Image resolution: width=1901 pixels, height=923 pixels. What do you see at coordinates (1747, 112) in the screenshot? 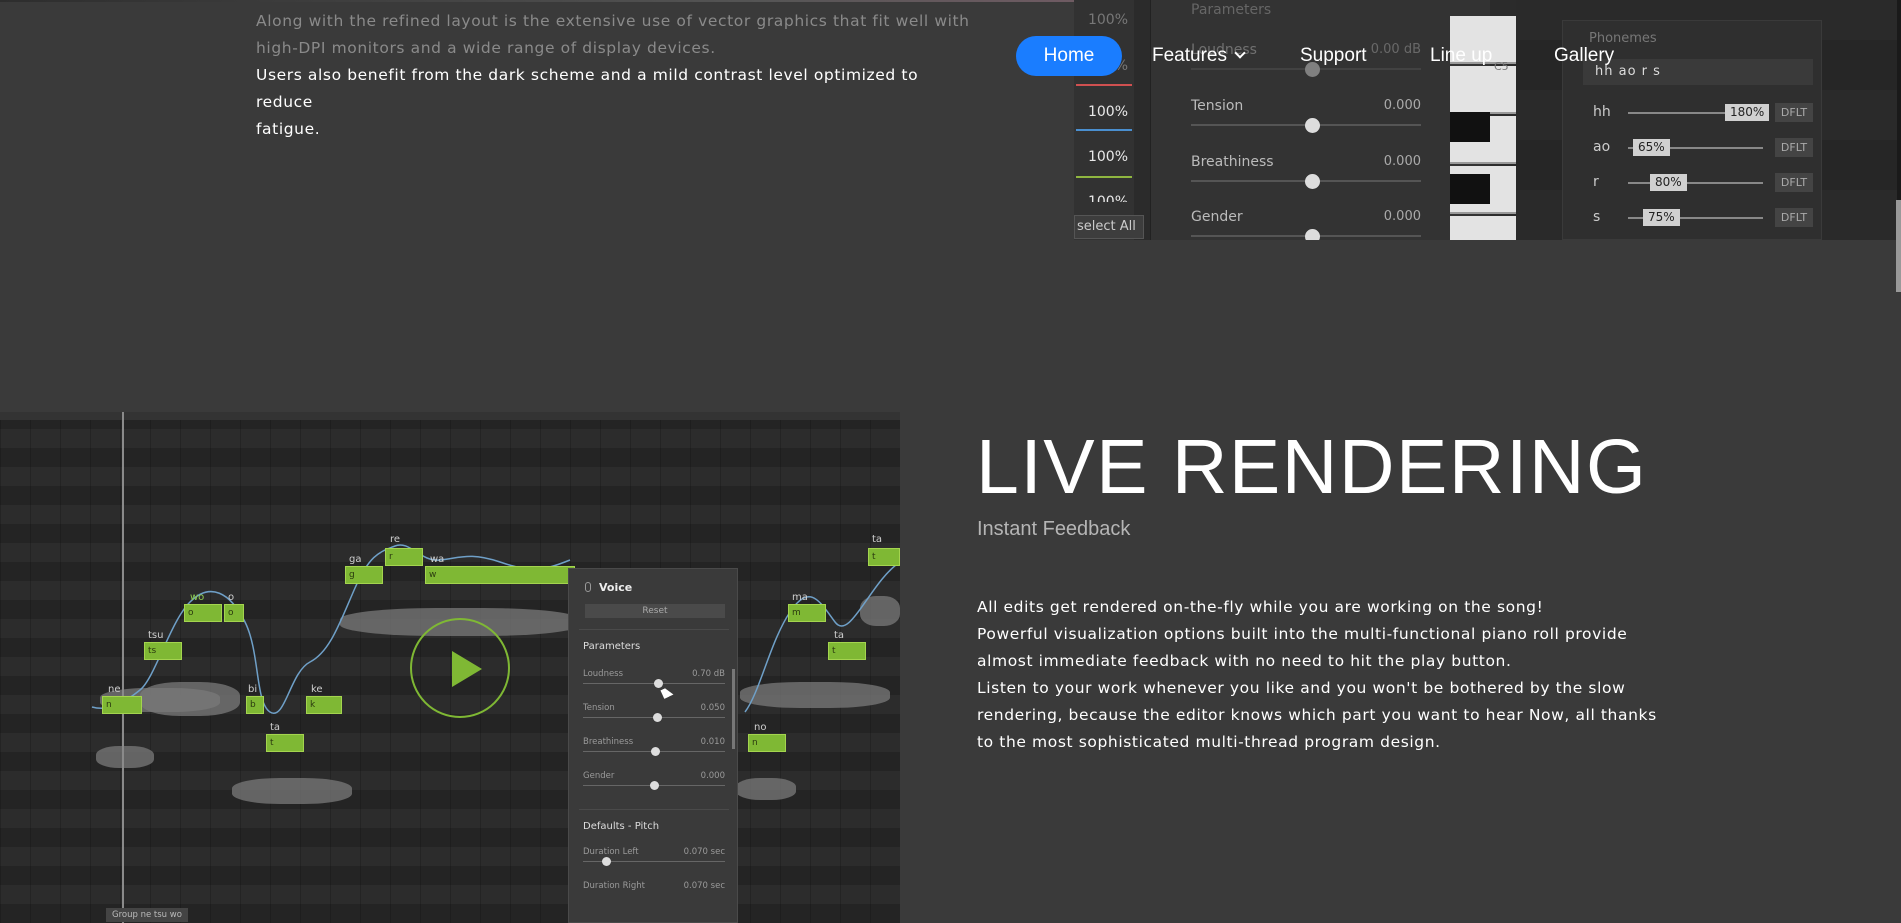
I see `phoneme-value: 180%` at bounding box center [1747, 112].